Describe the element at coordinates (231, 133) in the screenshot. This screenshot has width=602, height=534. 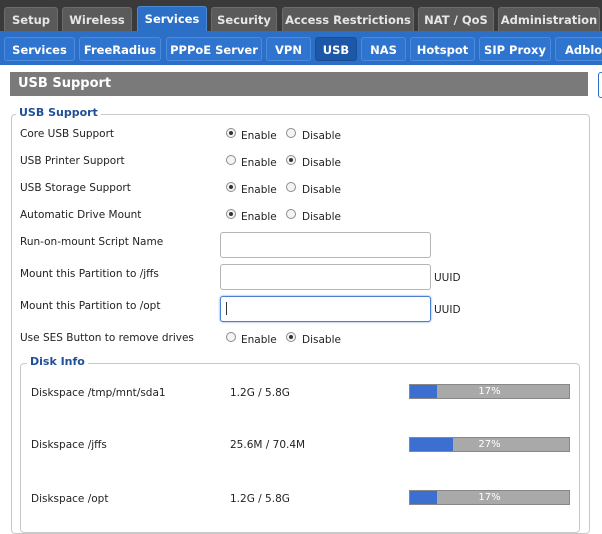
I see `core-usb-enable-radio` at that location.